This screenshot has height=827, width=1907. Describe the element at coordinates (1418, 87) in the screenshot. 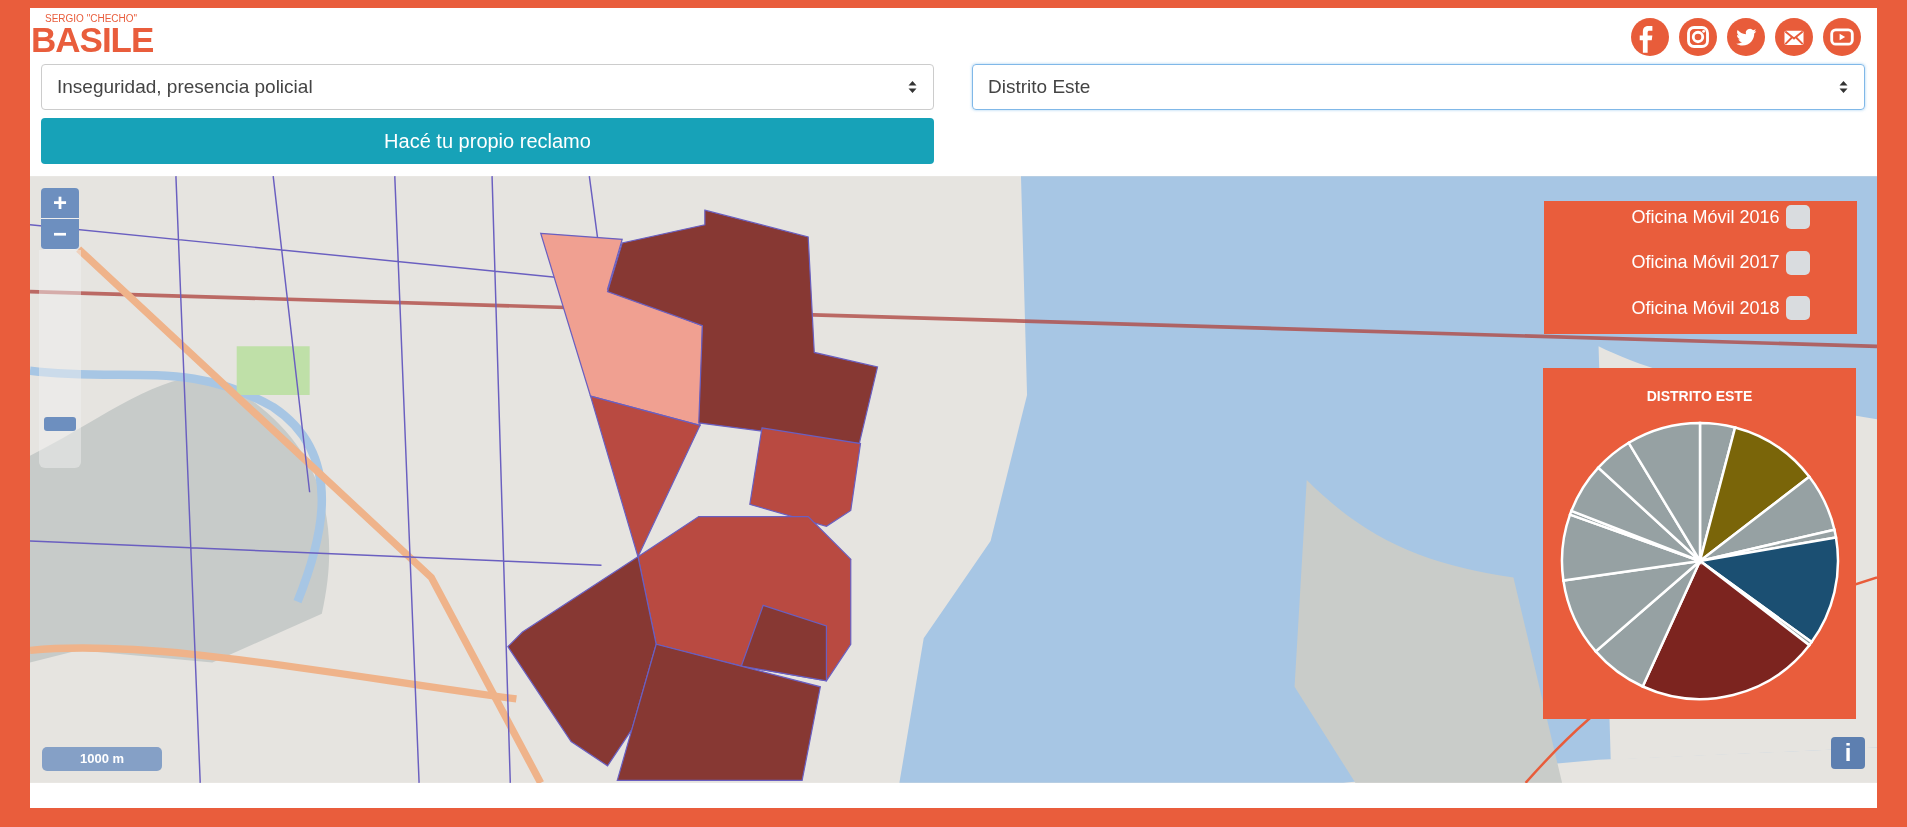

I see `district-select: Distrito Este` at that location.